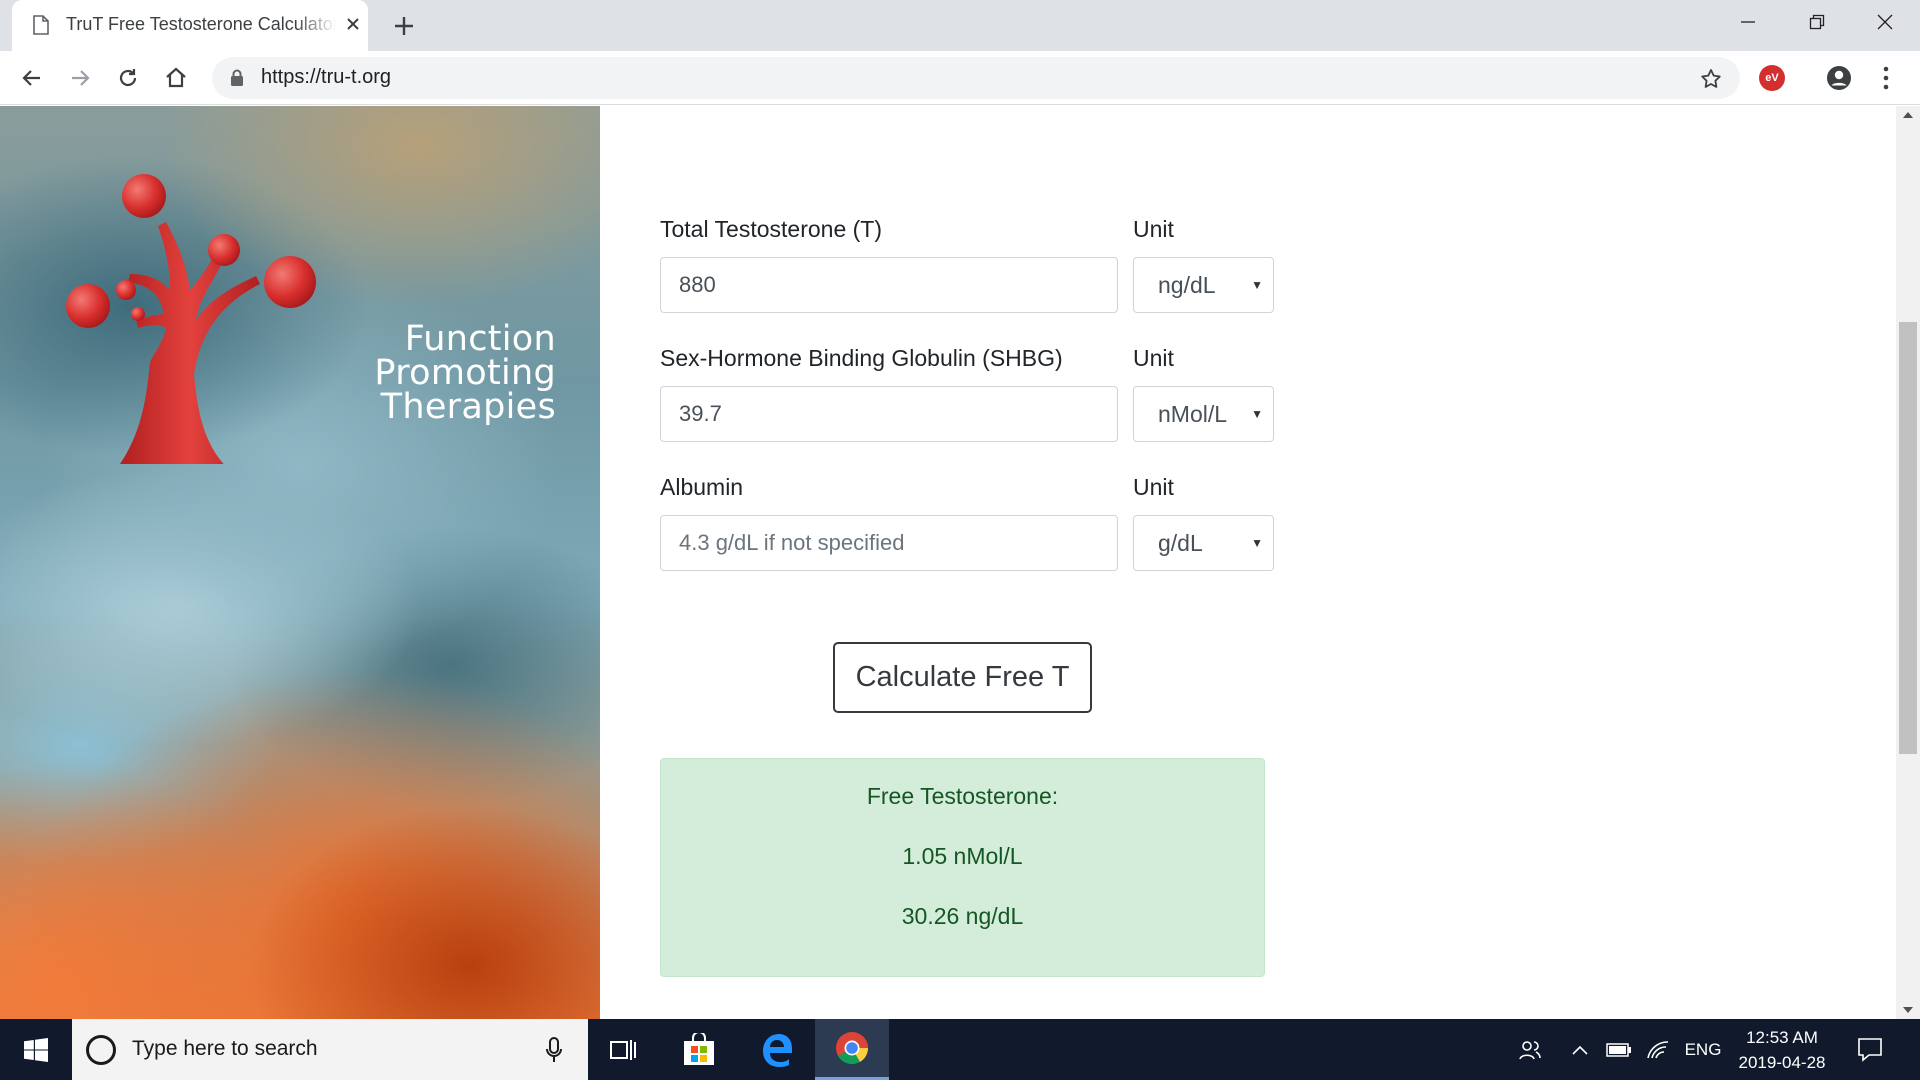 This screenshot has width=1920, height=1080. What do you see at coordinates (960, 25) in the screenshot?
I see `tab-strip: TruT Free Testosterone Calculator` at bounding box center [960, 25].